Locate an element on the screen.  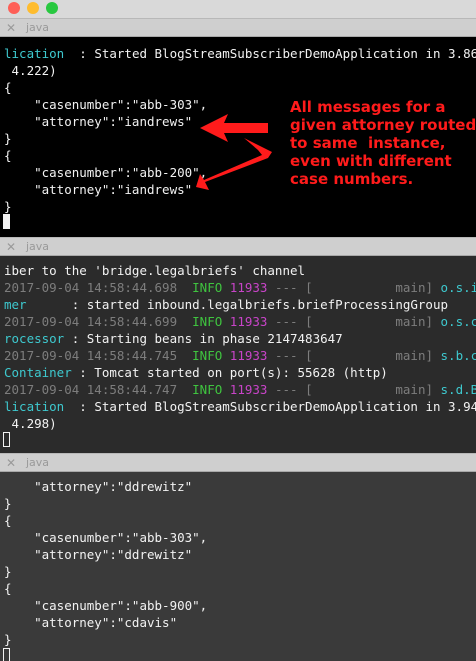
terminal-line: "casenumber":"abb-200", is located at coordinates (105, 172).